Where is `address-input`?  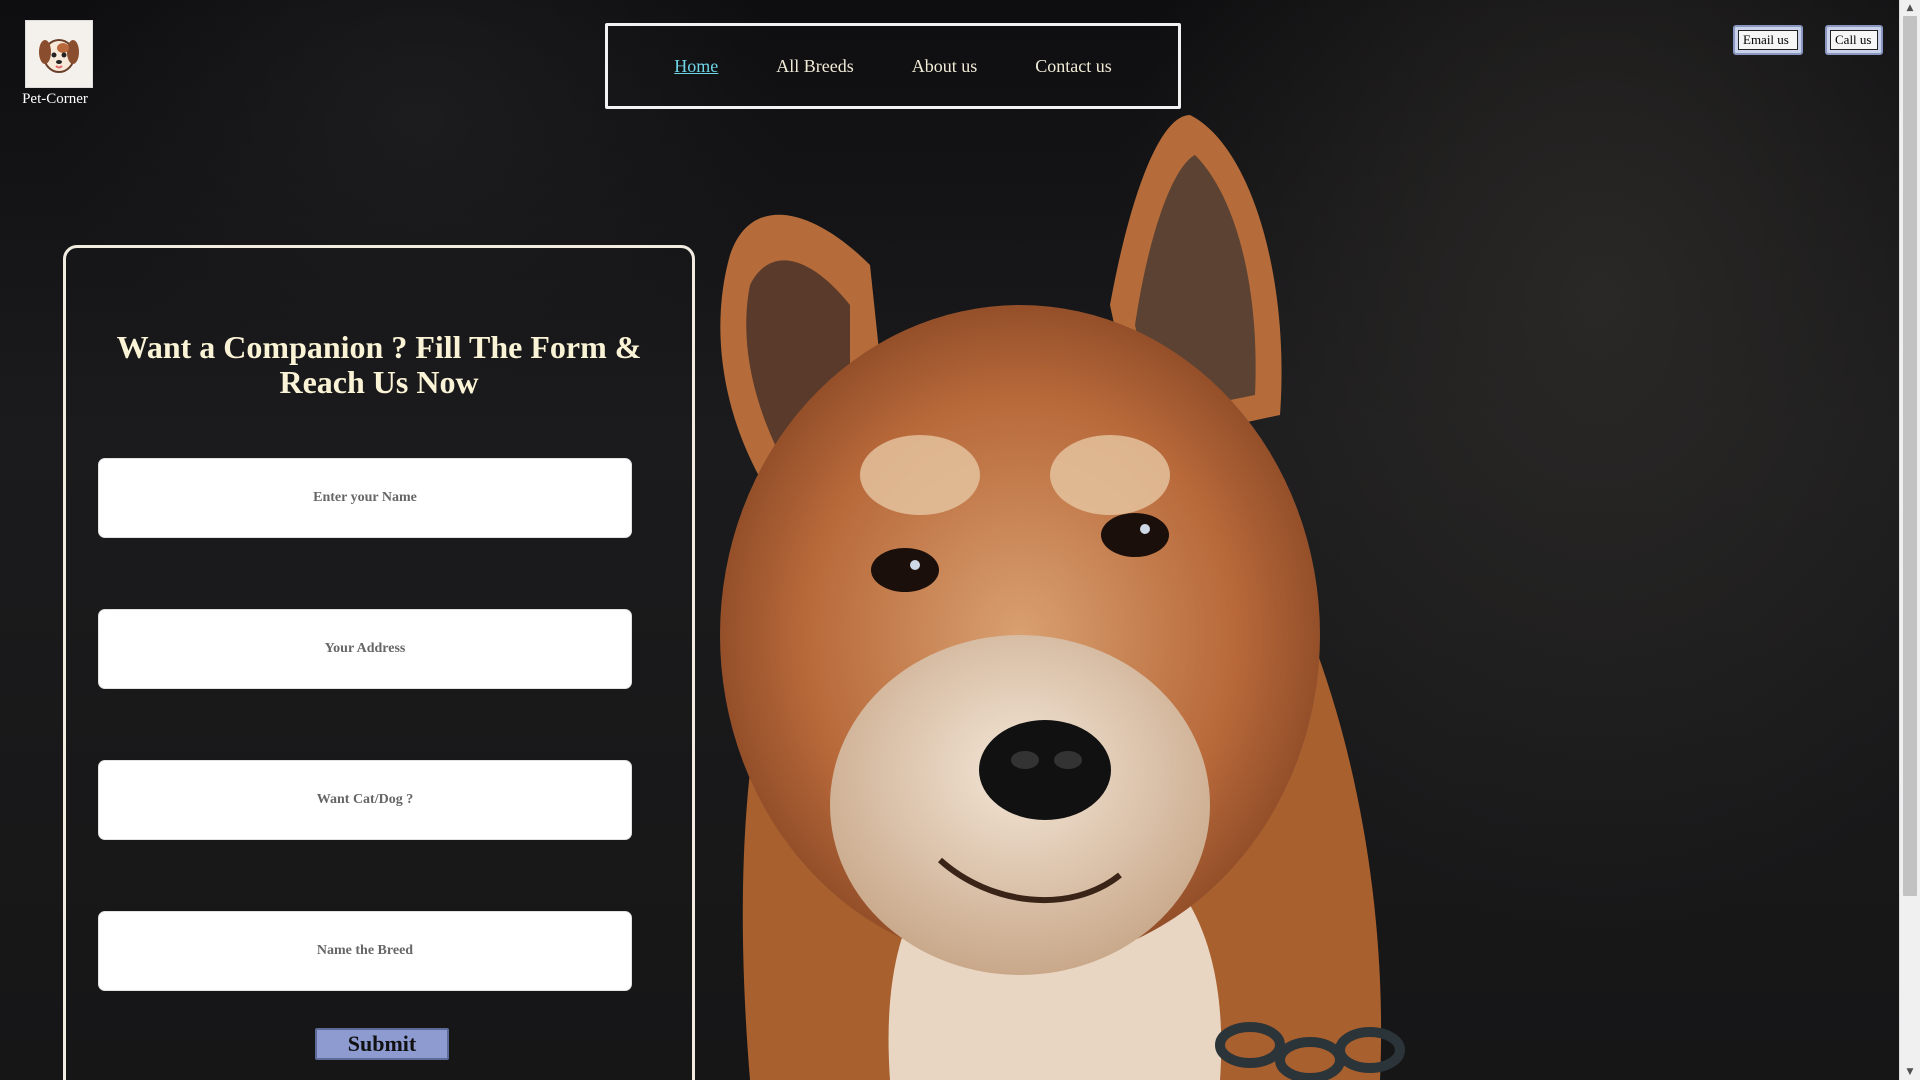
address-input is located at coordinates (365, 649).